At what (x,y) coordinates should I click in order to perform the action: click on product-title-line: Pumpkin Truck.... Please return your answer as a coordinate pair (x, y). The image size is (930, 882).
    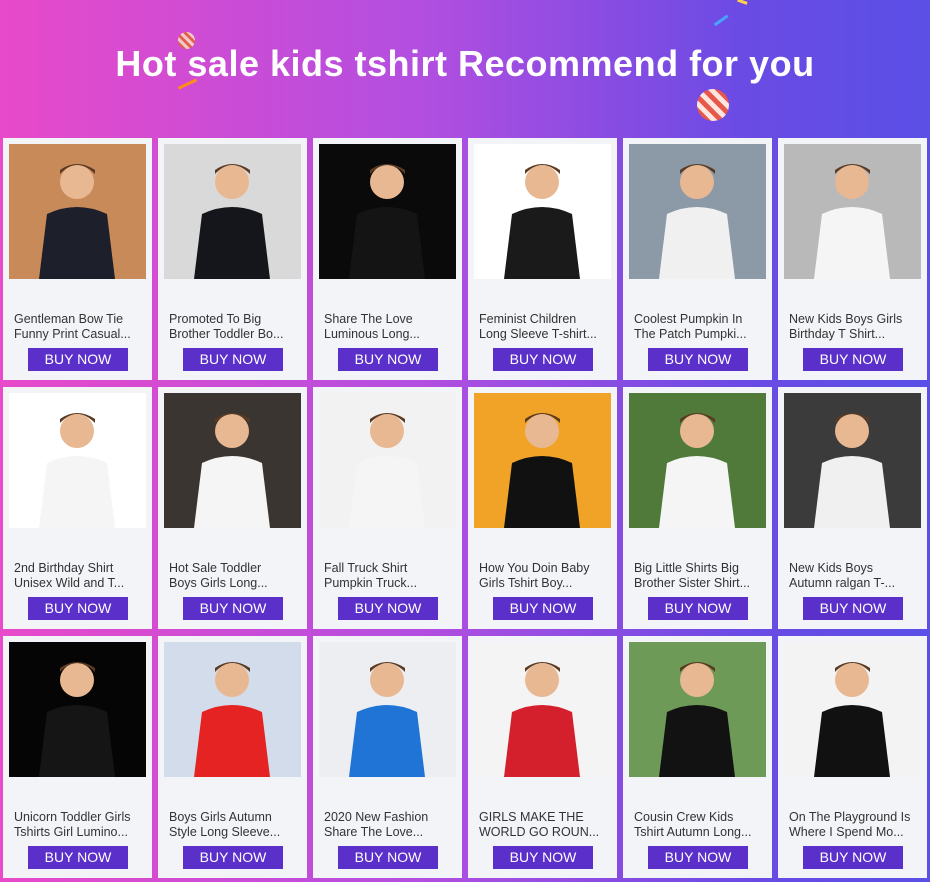
    Looking at the image, I should click on (371, 583).